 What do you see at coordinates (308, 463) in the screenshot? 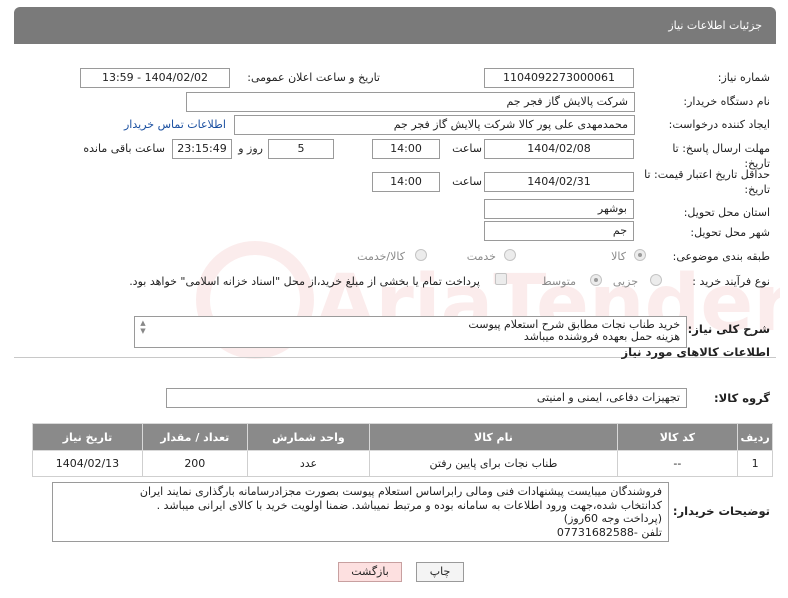
I see `cell-unit: عدد` at bounding box center [308, 463].